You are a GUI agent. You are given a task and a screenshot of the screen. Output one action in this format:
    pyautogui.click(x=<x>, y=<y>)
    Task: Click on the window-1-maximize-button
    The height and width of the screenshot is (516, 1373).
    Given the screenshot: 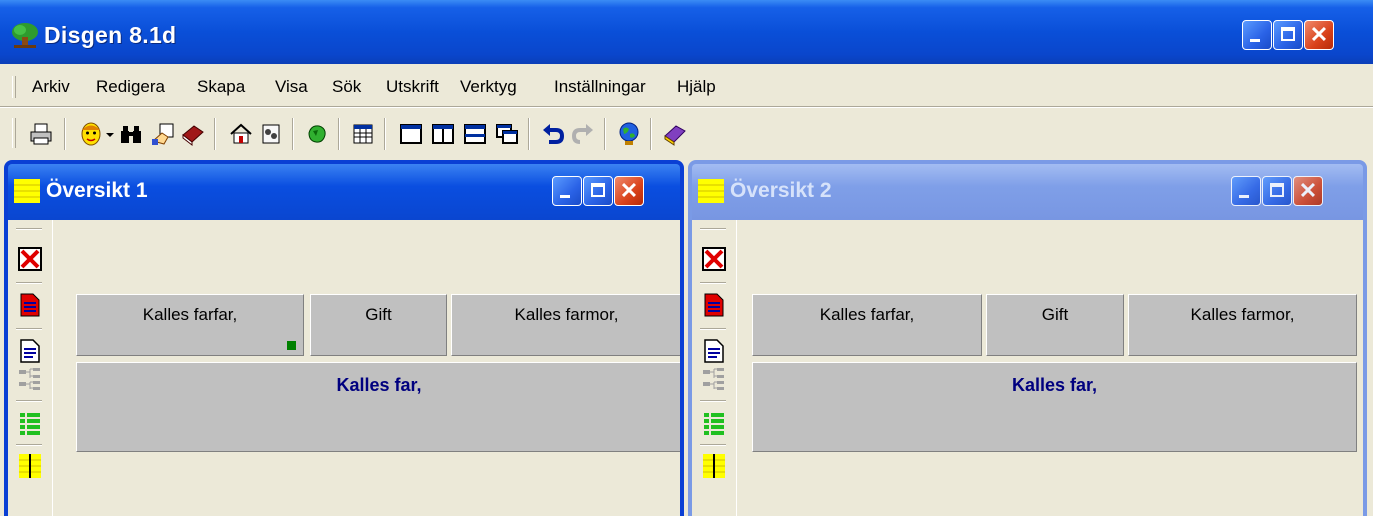 What is the action you would take?
    pyautogui.click(x=598, y=191)
    